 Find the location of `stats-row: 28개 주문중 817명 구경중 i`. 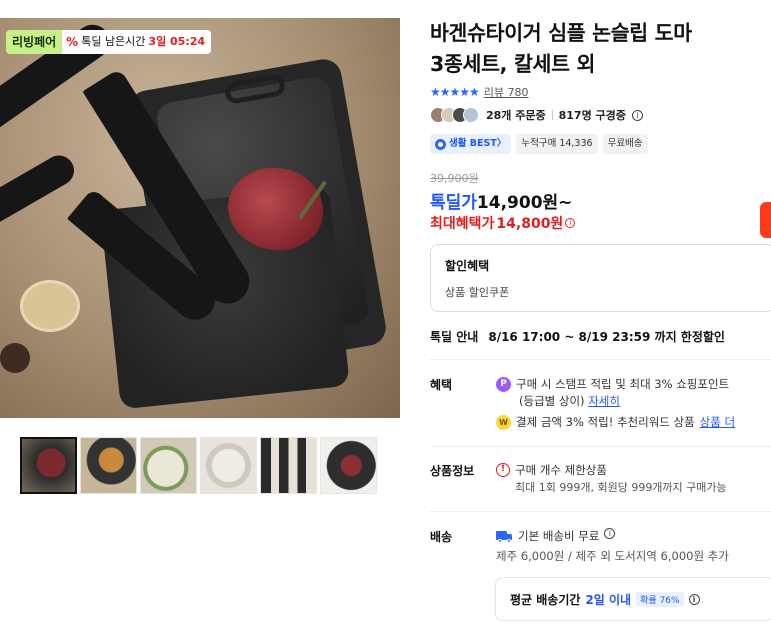

stats-row: 28개 주문중 817명 구경중 i is located at coordinates (536, 115).